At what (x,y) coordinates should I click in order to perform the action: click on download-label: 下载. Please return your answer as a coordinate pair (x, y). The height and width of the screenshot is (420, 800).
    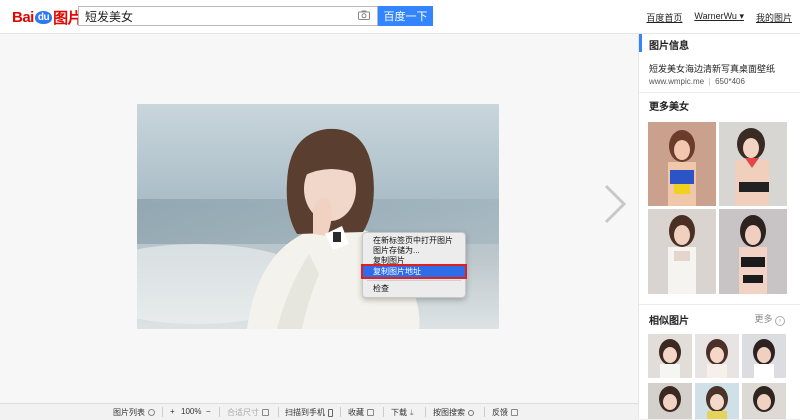
    Looking at the image, I should click on (399, 412).